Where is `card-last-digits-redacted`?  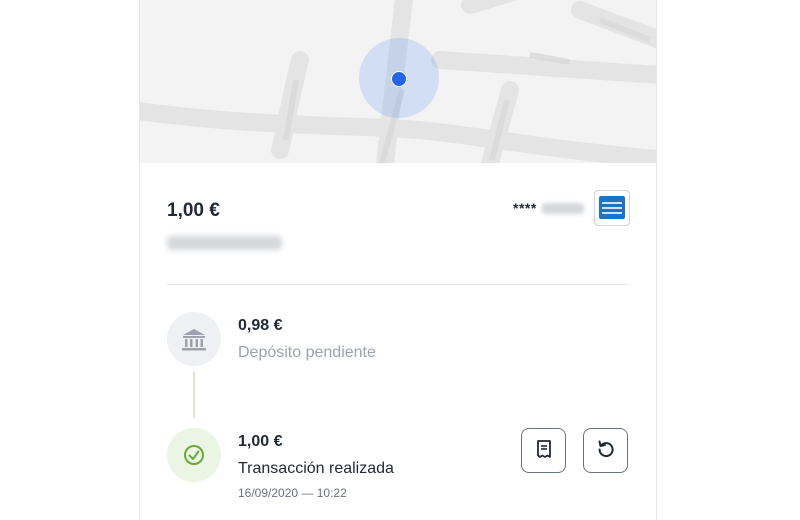
card-last-digits-redacted is located at coordinates (563, 208).